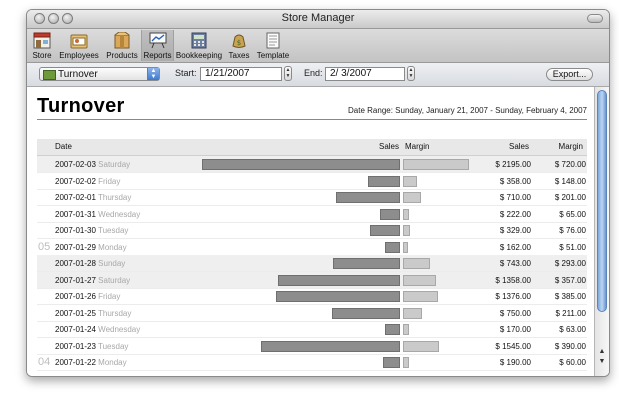 This screenshot has height=393, width=619. What do you see at coordinates (312, 119) in the screenshot?
I see `title-divider` at bounding box center [312, 119].